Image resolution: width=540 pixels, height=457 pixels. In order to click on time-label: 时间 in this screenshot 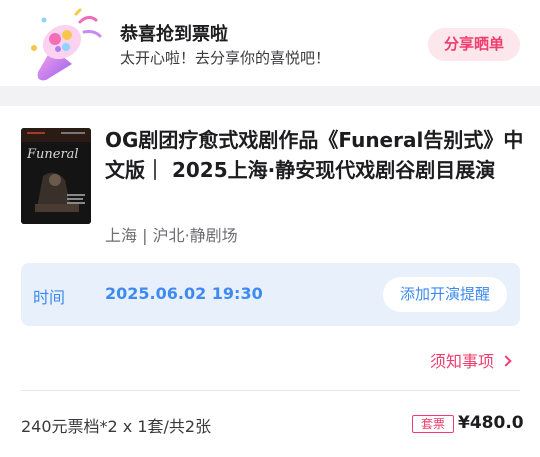, I will do `click(49, 297)`.